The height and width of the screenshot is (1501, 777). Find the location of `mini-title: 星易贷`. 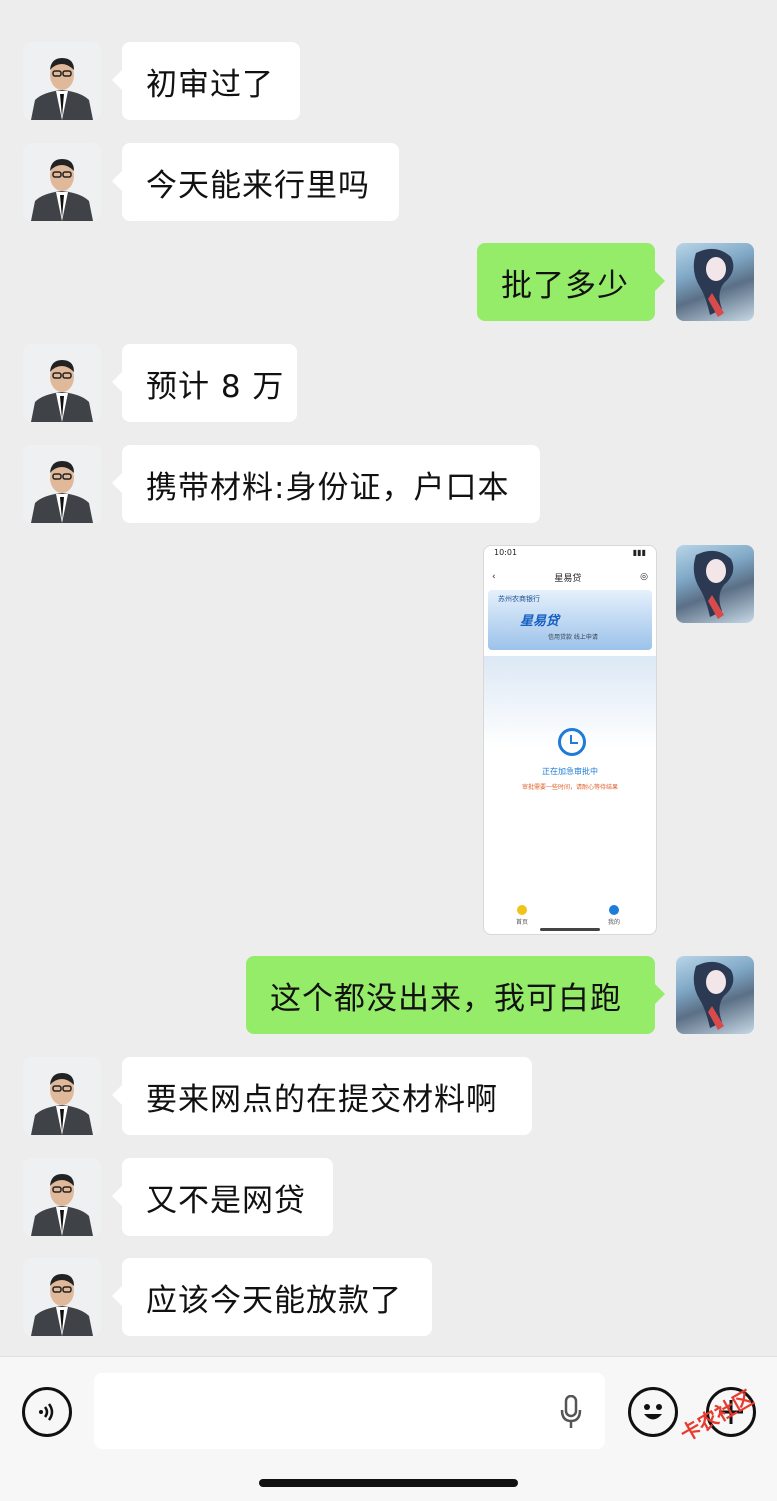

mini-title: 星易贷 is located at coordinates (568, 578).